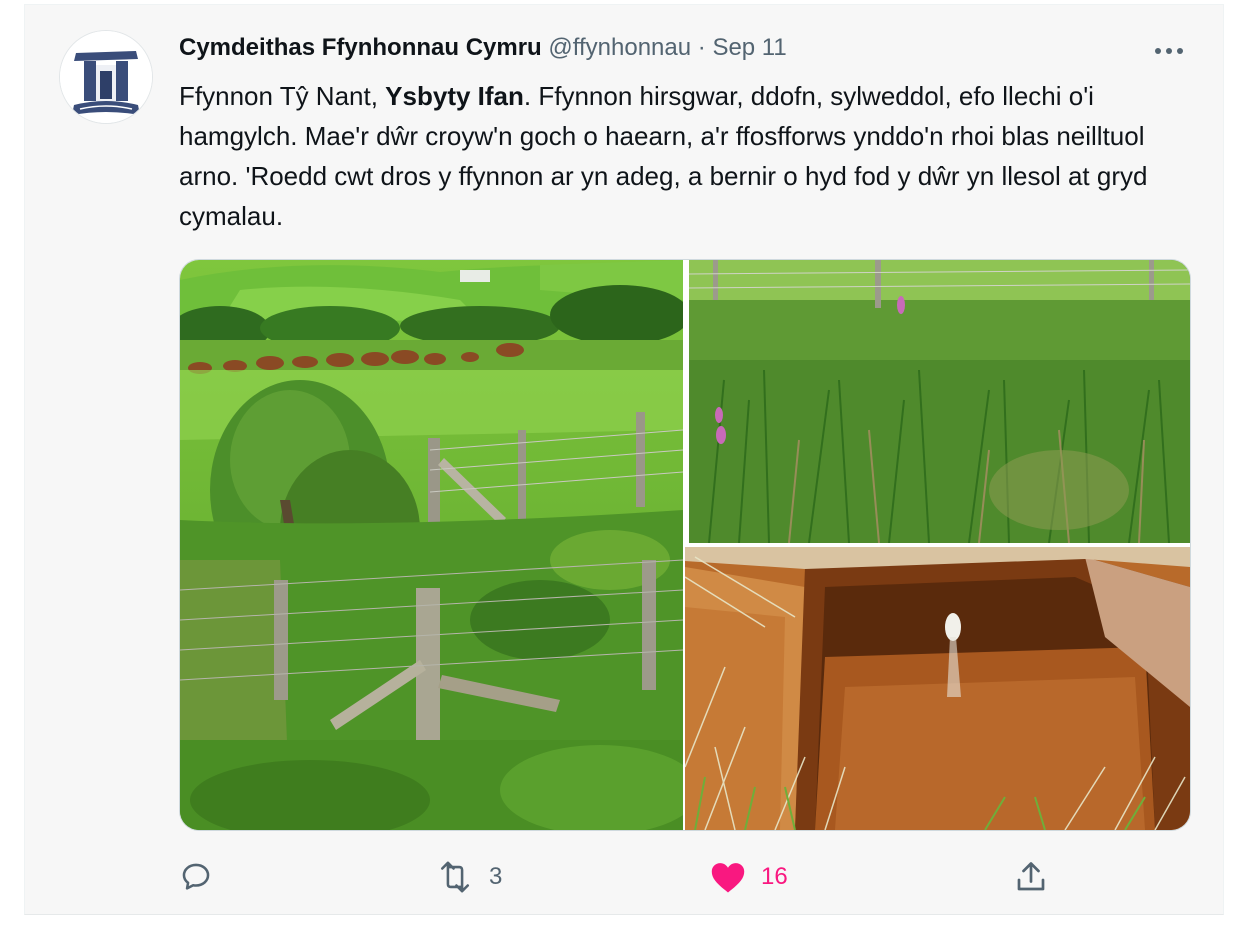  Describe the element at coordinates (937, 688) in the screenshot. I see `photo-iron-well` at that location.